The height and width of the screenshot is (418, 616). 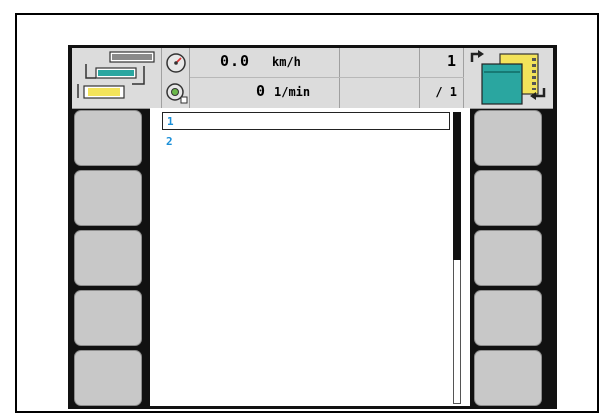 I want to click on speed-value: 0.0, so click(x=235, y=61).